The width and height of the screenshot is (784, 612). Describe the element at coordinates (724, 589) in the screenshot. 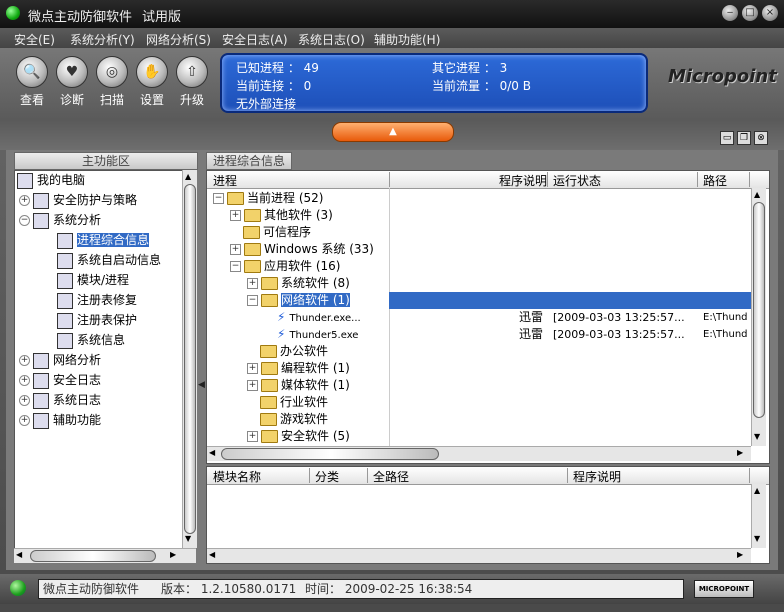

I see `micropoint-badge-button: MICROPOINT` at that location.